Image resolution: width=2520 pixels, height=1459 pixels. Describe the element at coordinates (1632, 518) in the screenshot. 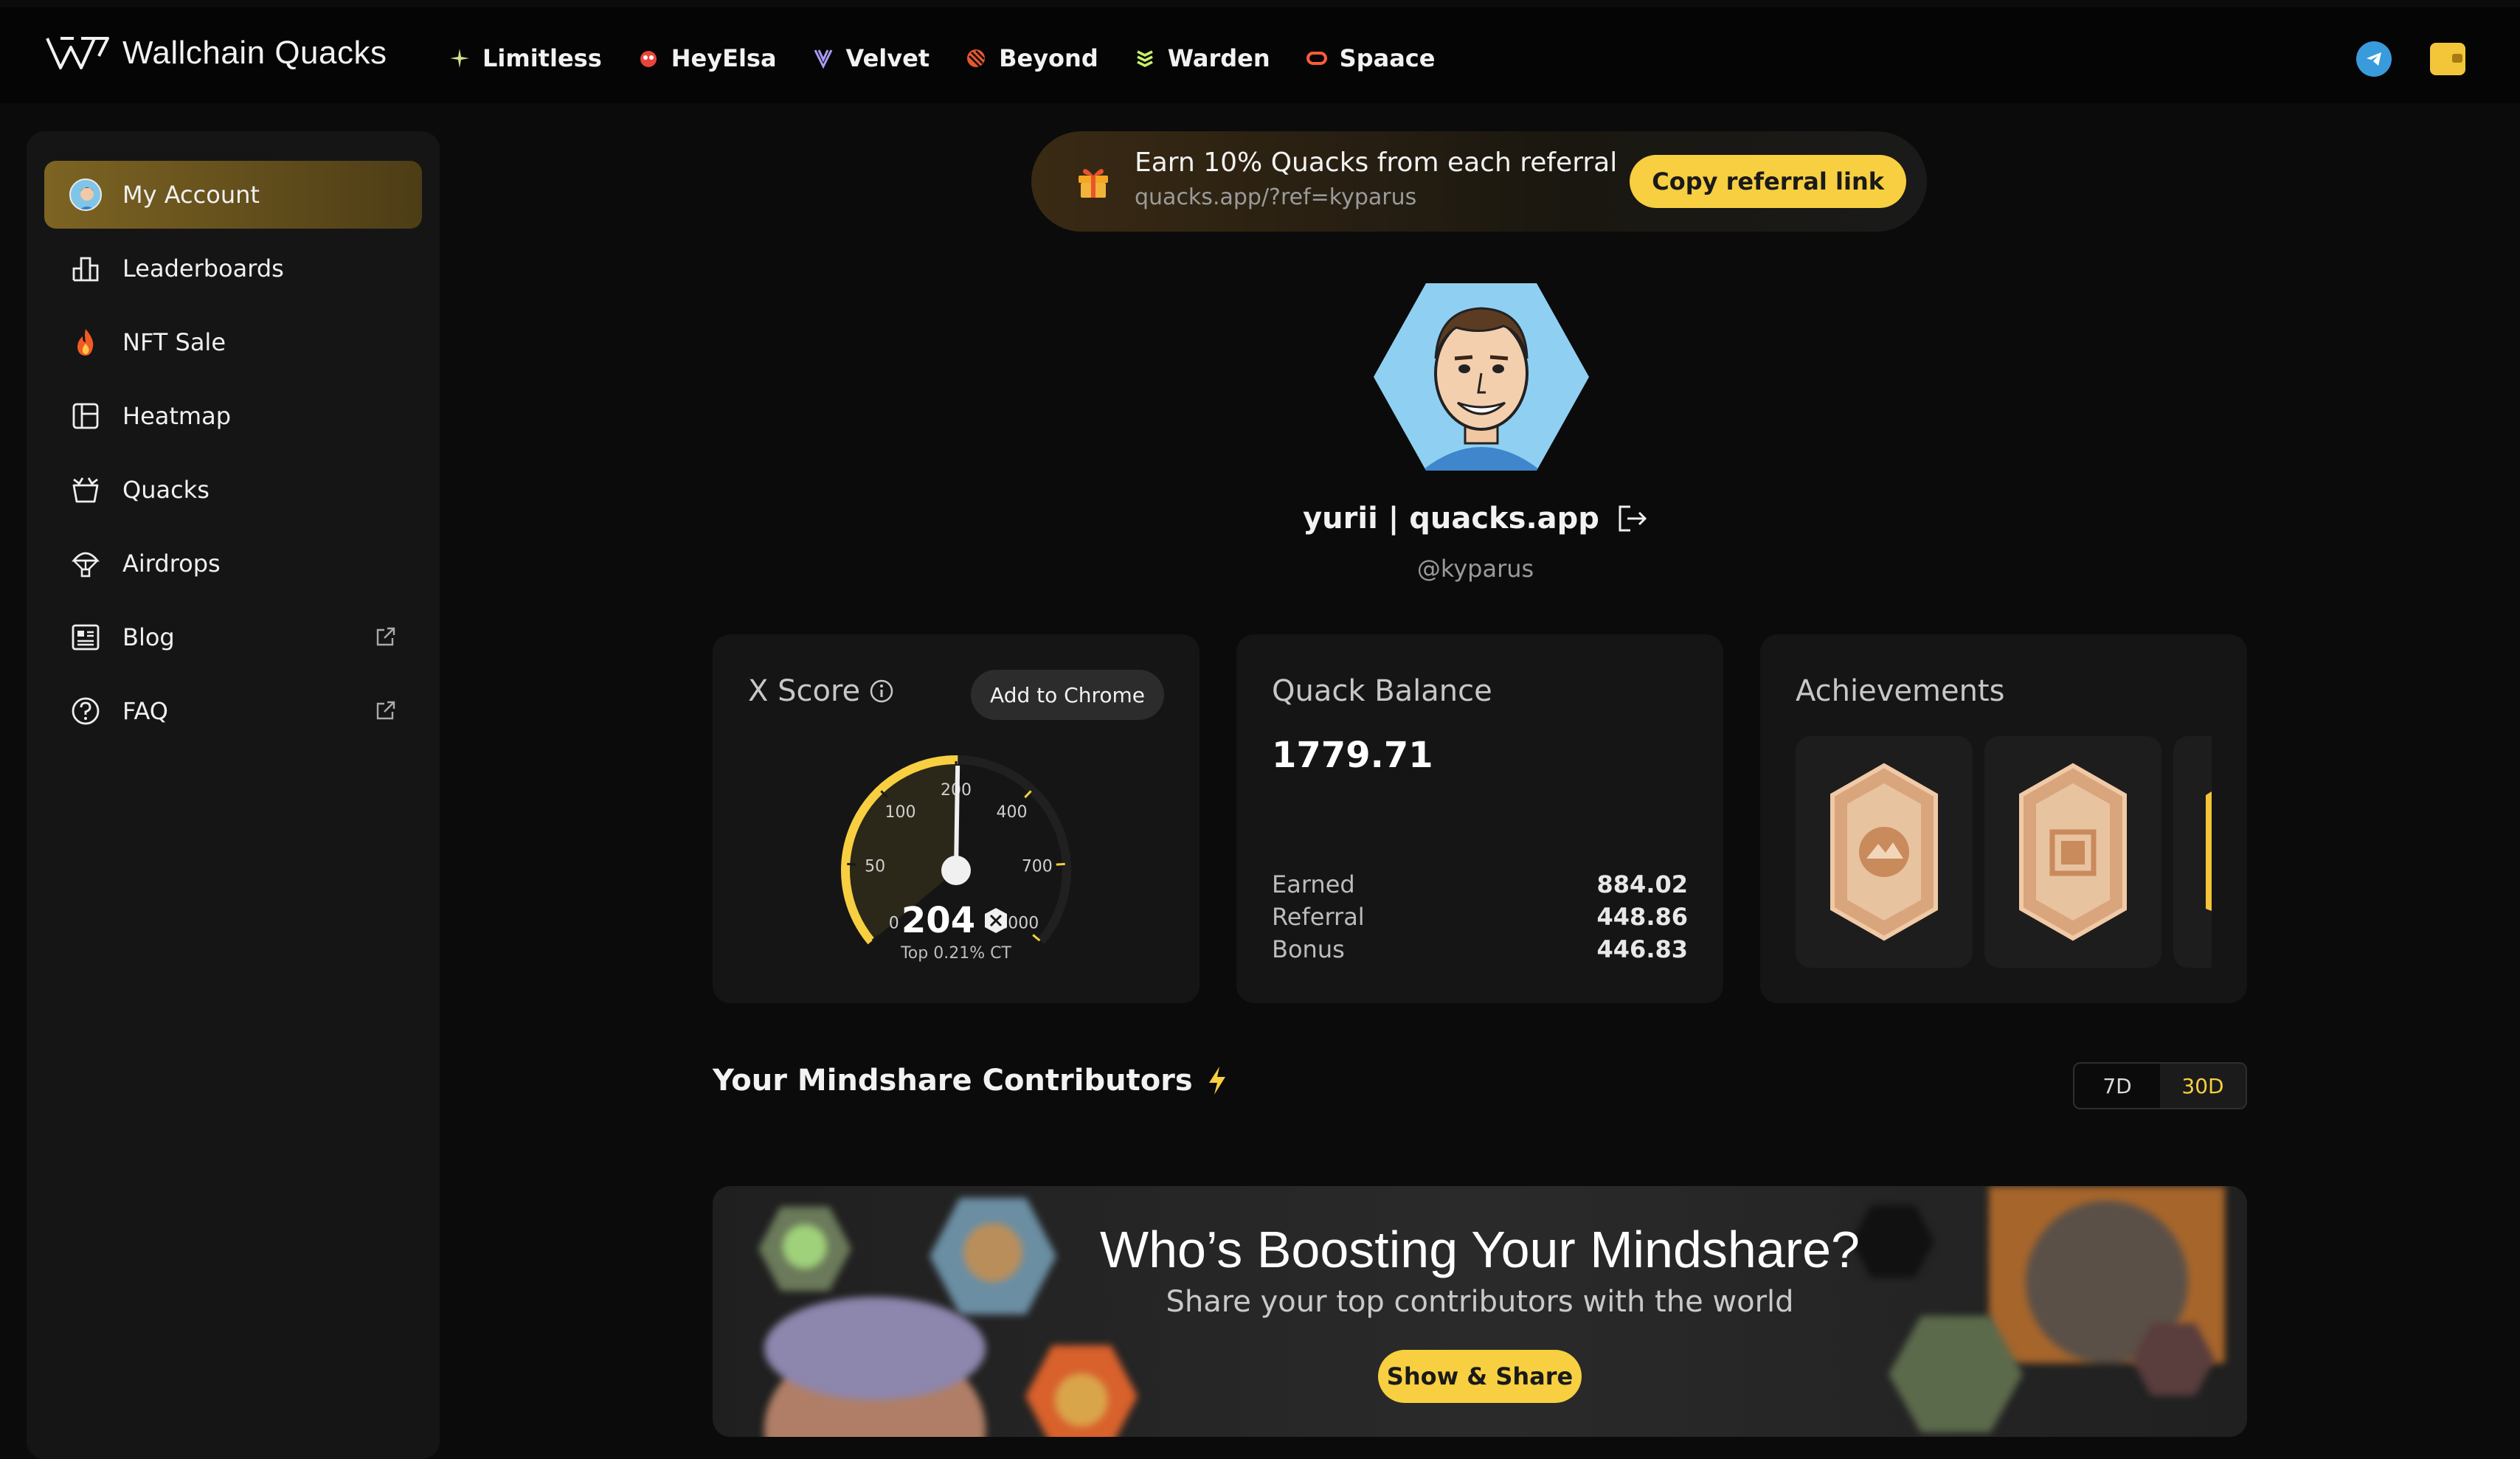

I see `logout-icon` at that location.